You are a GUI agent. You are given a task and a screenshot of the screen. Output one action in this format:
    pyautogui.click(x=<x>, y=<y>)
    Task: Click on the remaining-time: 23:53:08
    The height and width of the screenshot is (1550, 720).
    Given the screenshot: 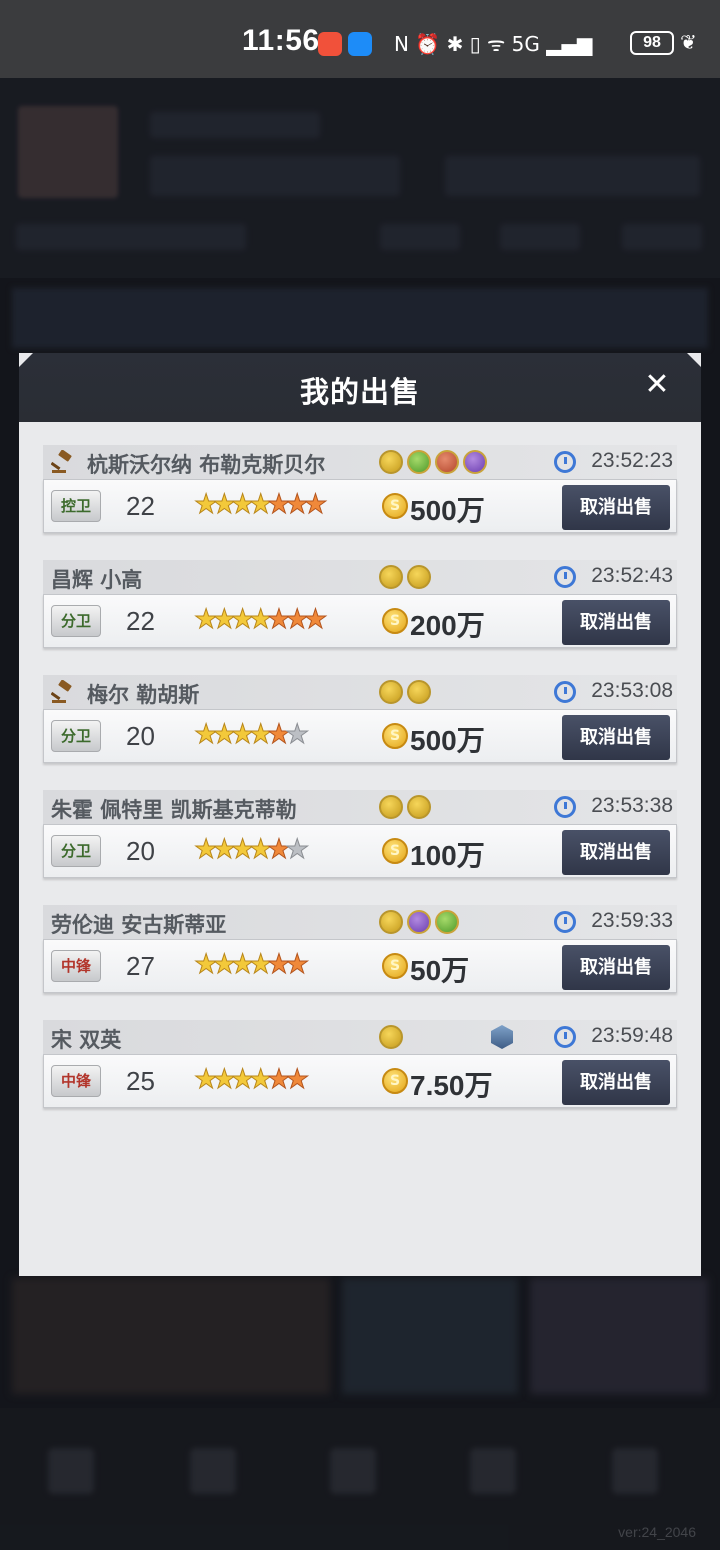 What is the action you would take?
    pyautogui.click(x=632, y=690)
    